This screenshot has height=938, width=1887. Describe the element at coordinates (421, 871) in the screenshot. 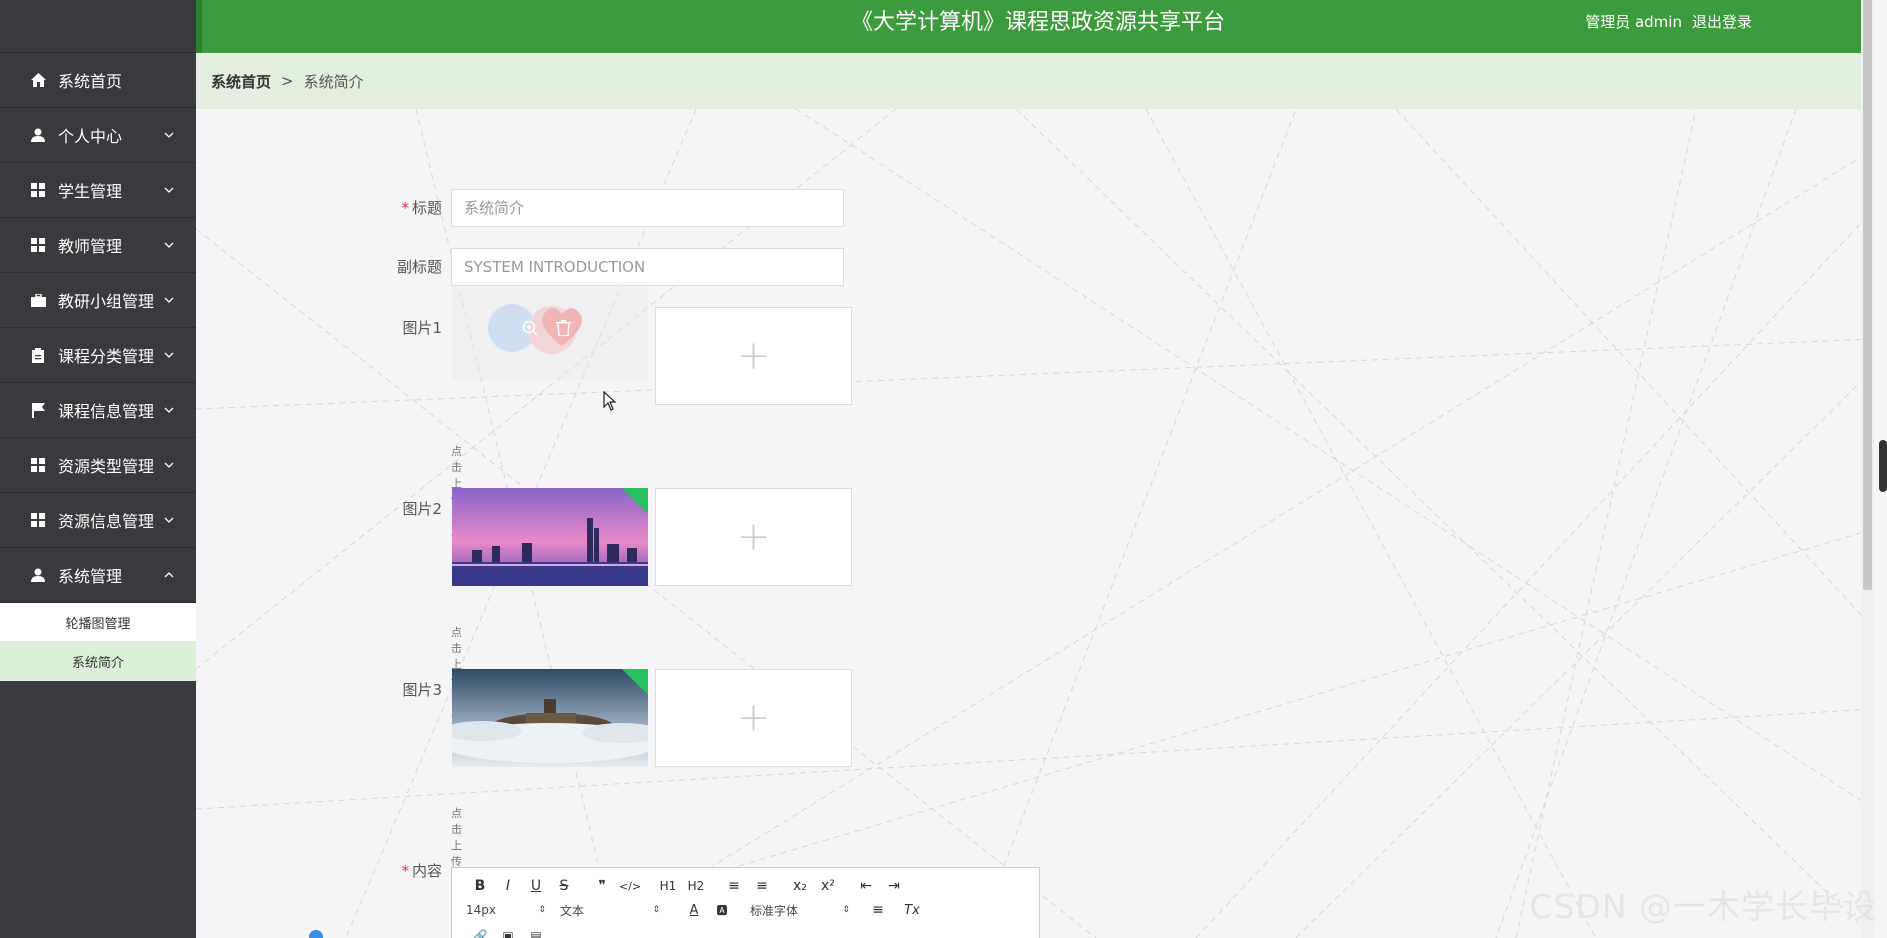

I see `content-label: * 内容` at that location.